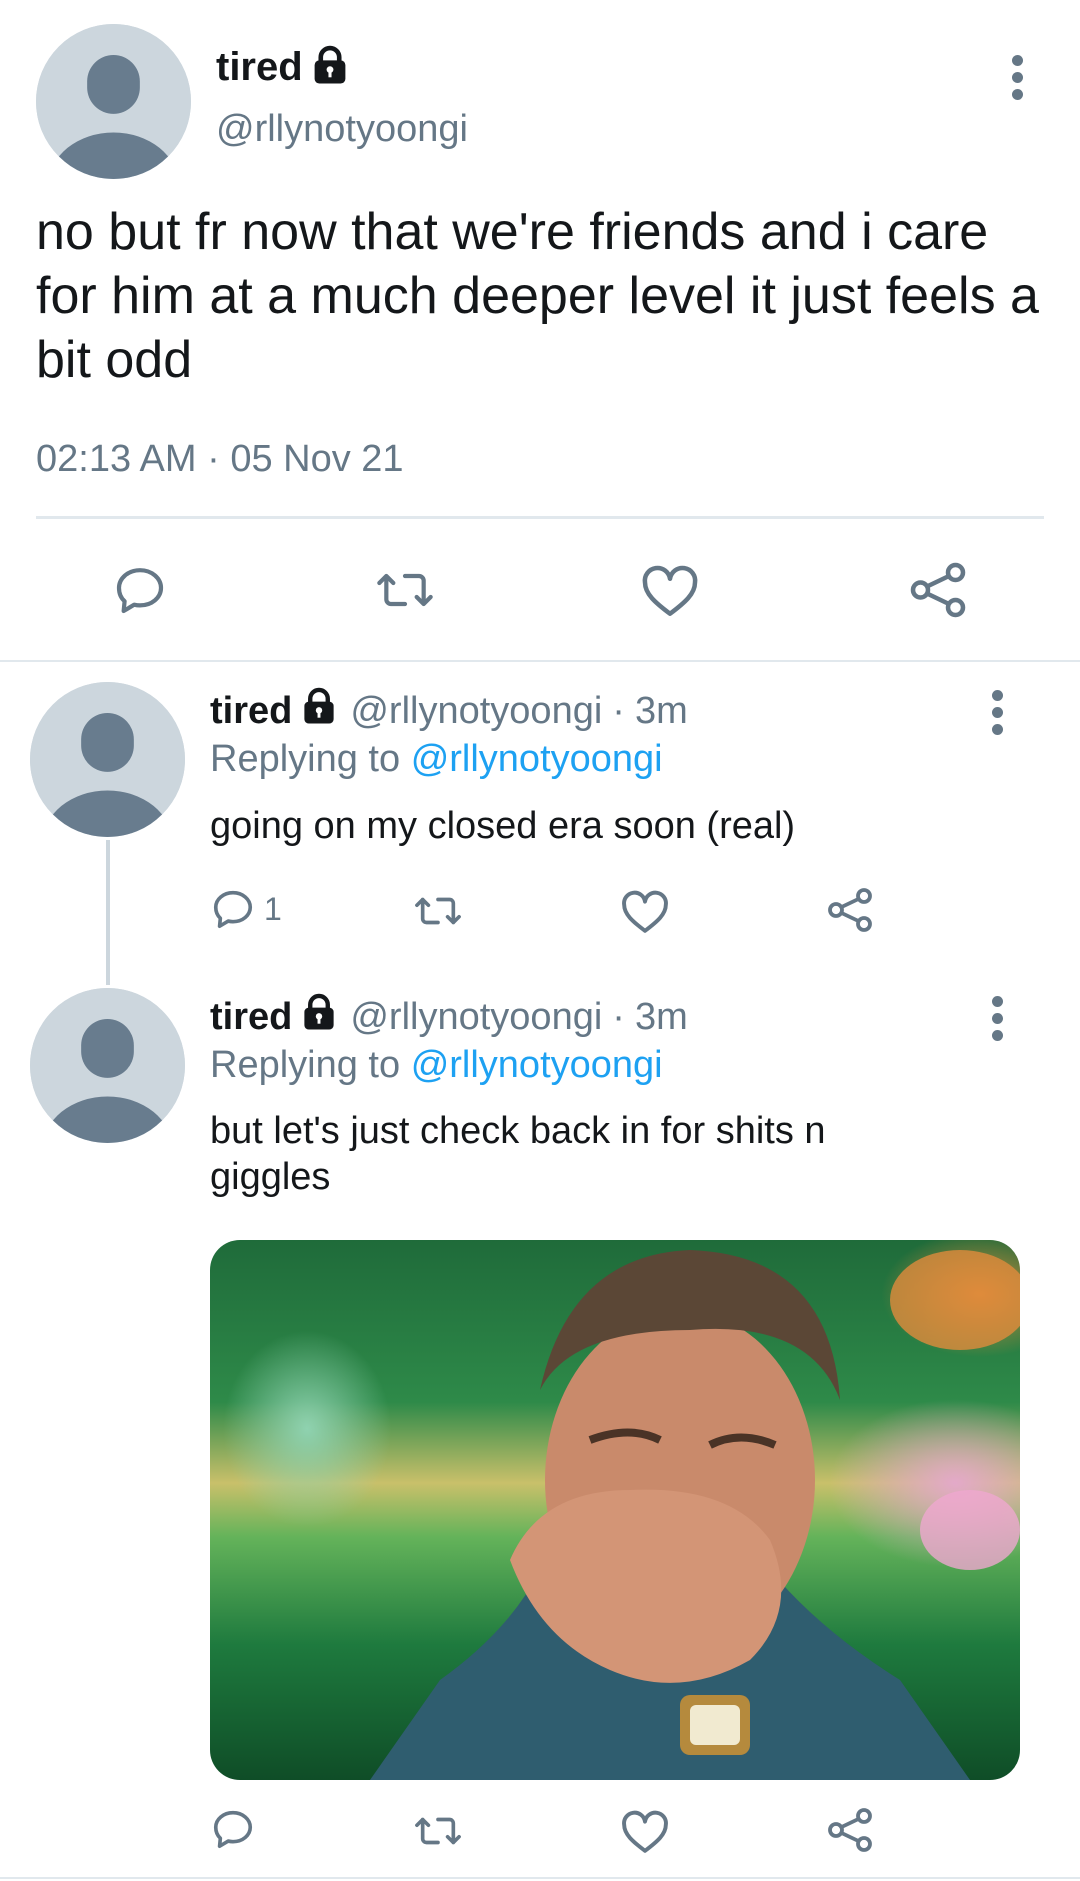 The image size is (1080, 1881). I want to click on author-line: tired, so click(282, 67).